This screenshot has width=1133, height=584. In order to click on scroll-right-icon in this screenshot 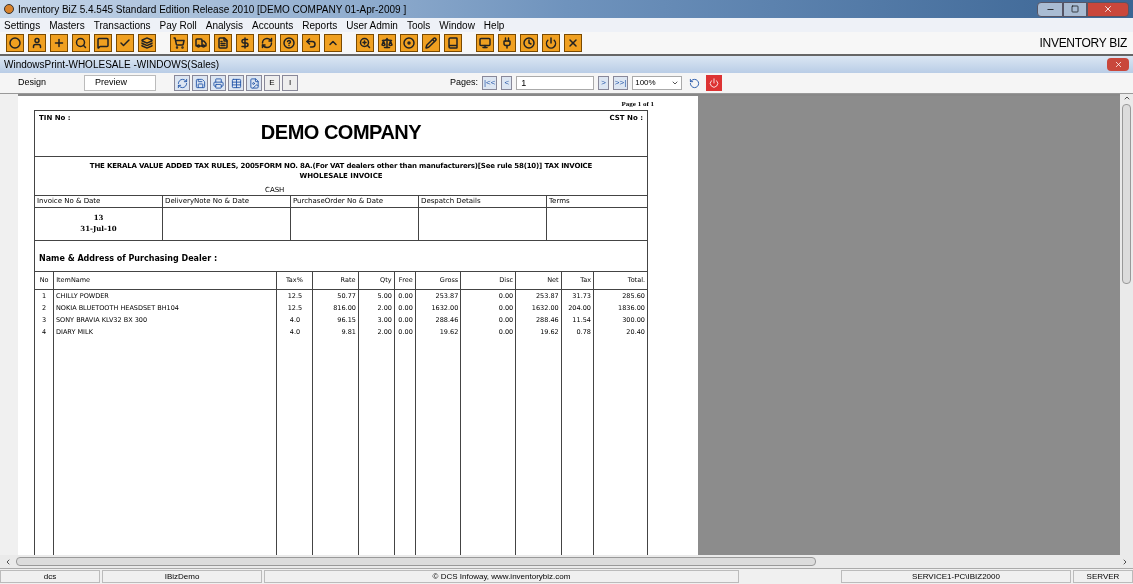, I will do `click(1125, 561)`.